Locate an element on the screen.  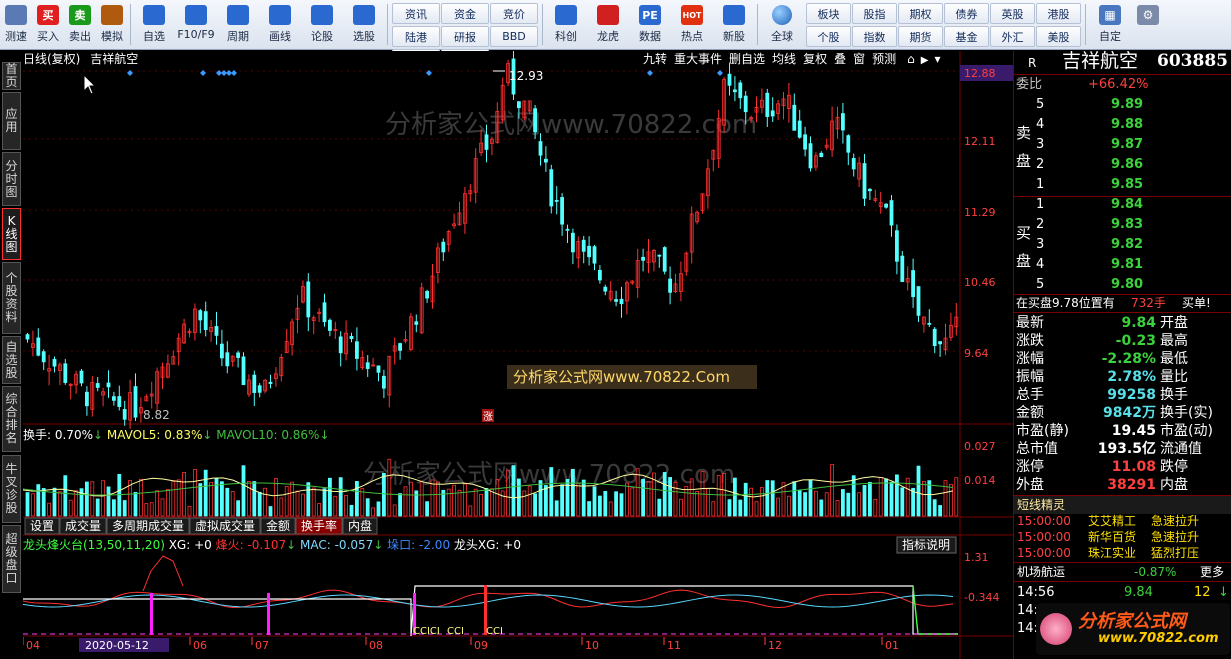
toolbar-link-港股: 港股 is located at coordinates (1058, 13).